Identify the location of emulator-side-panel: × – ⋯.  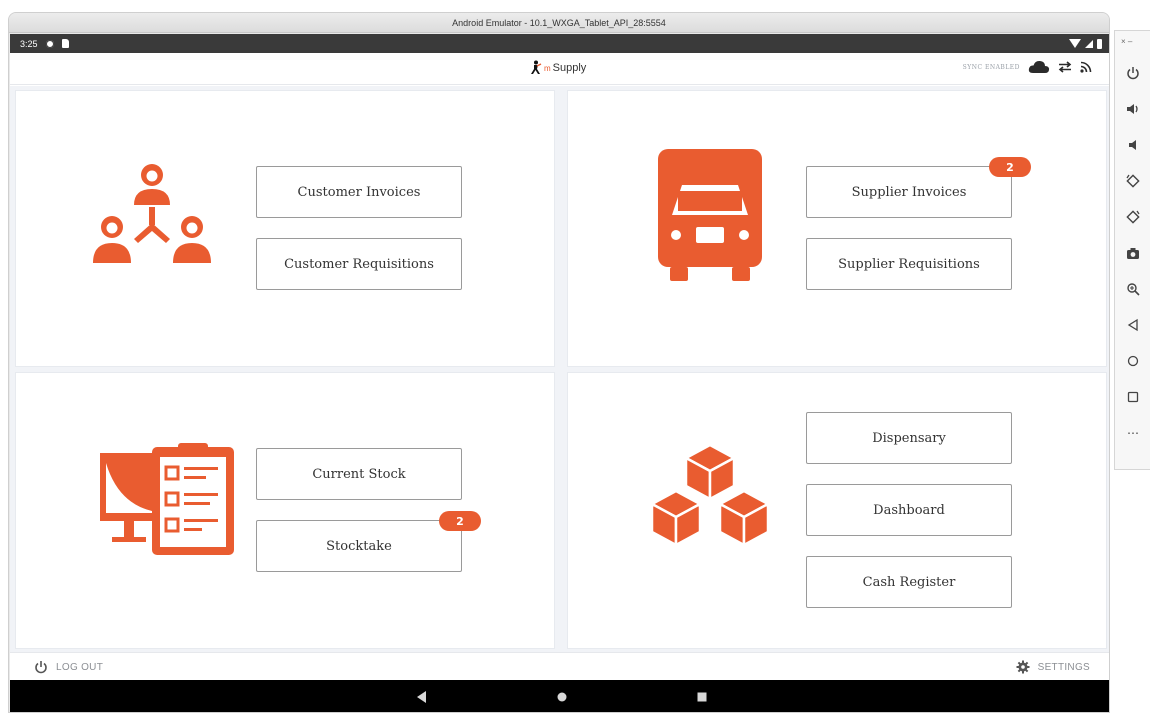
(1132, 250).